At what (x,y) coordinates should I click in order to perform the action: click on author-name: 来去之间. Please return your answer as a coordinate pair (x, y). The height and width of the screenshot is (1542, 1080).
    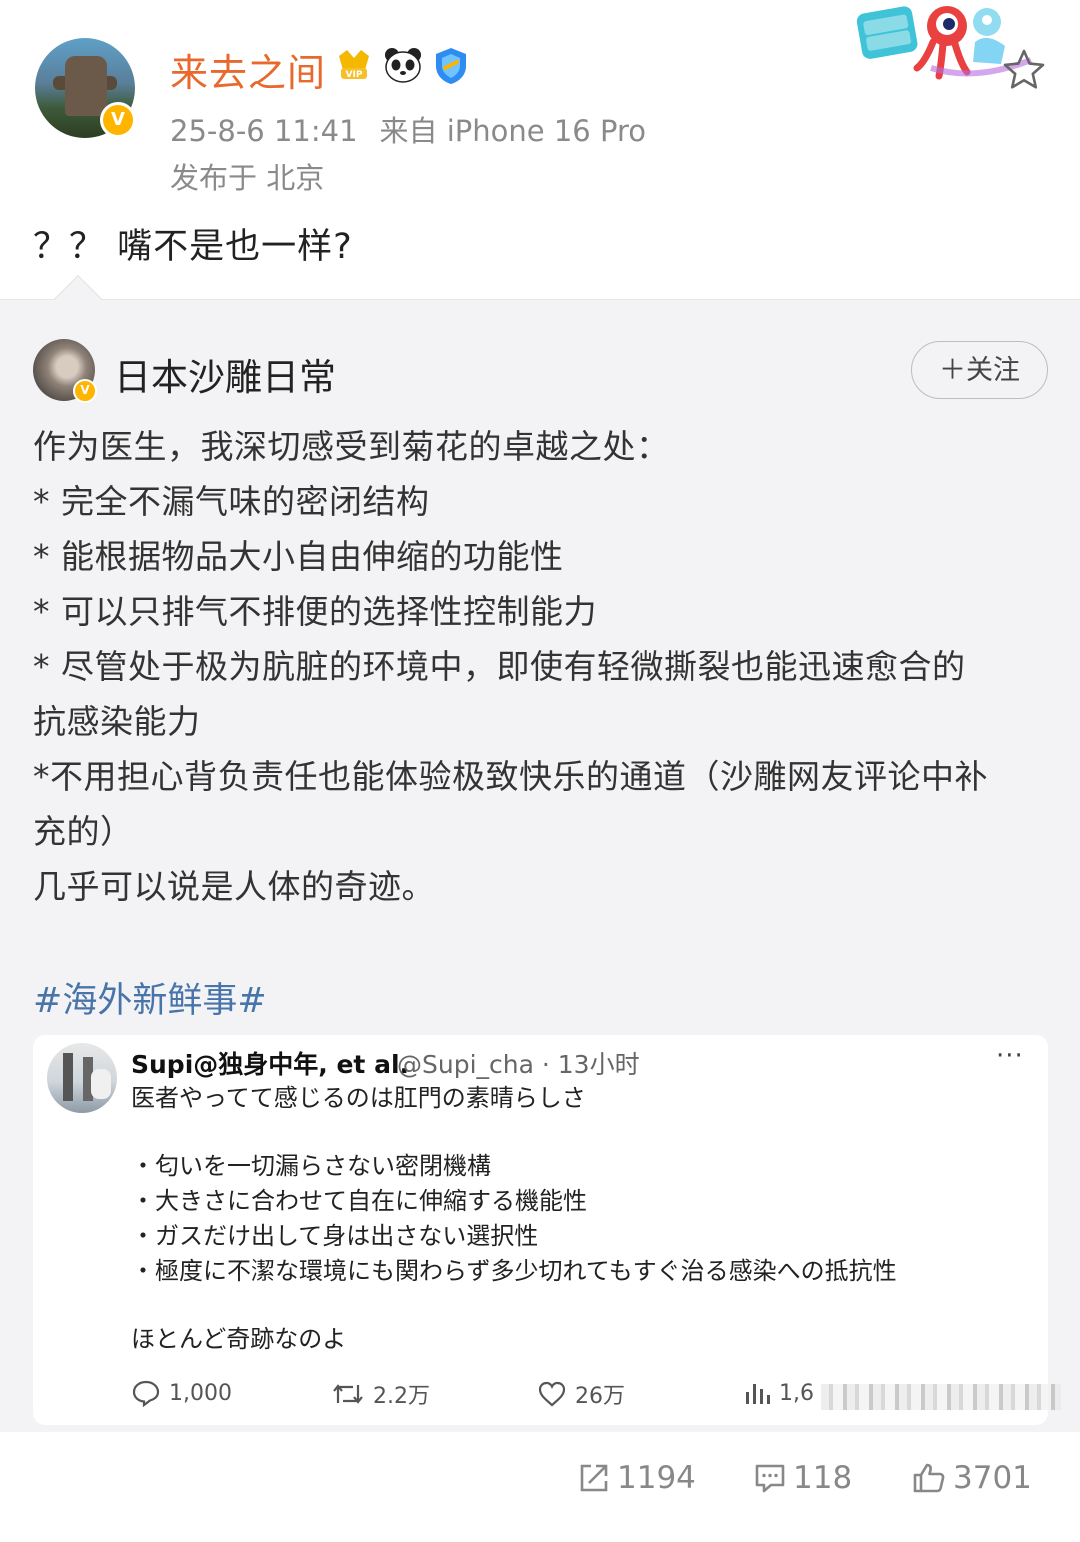
    Looking at the image, I should click on (248, 69).